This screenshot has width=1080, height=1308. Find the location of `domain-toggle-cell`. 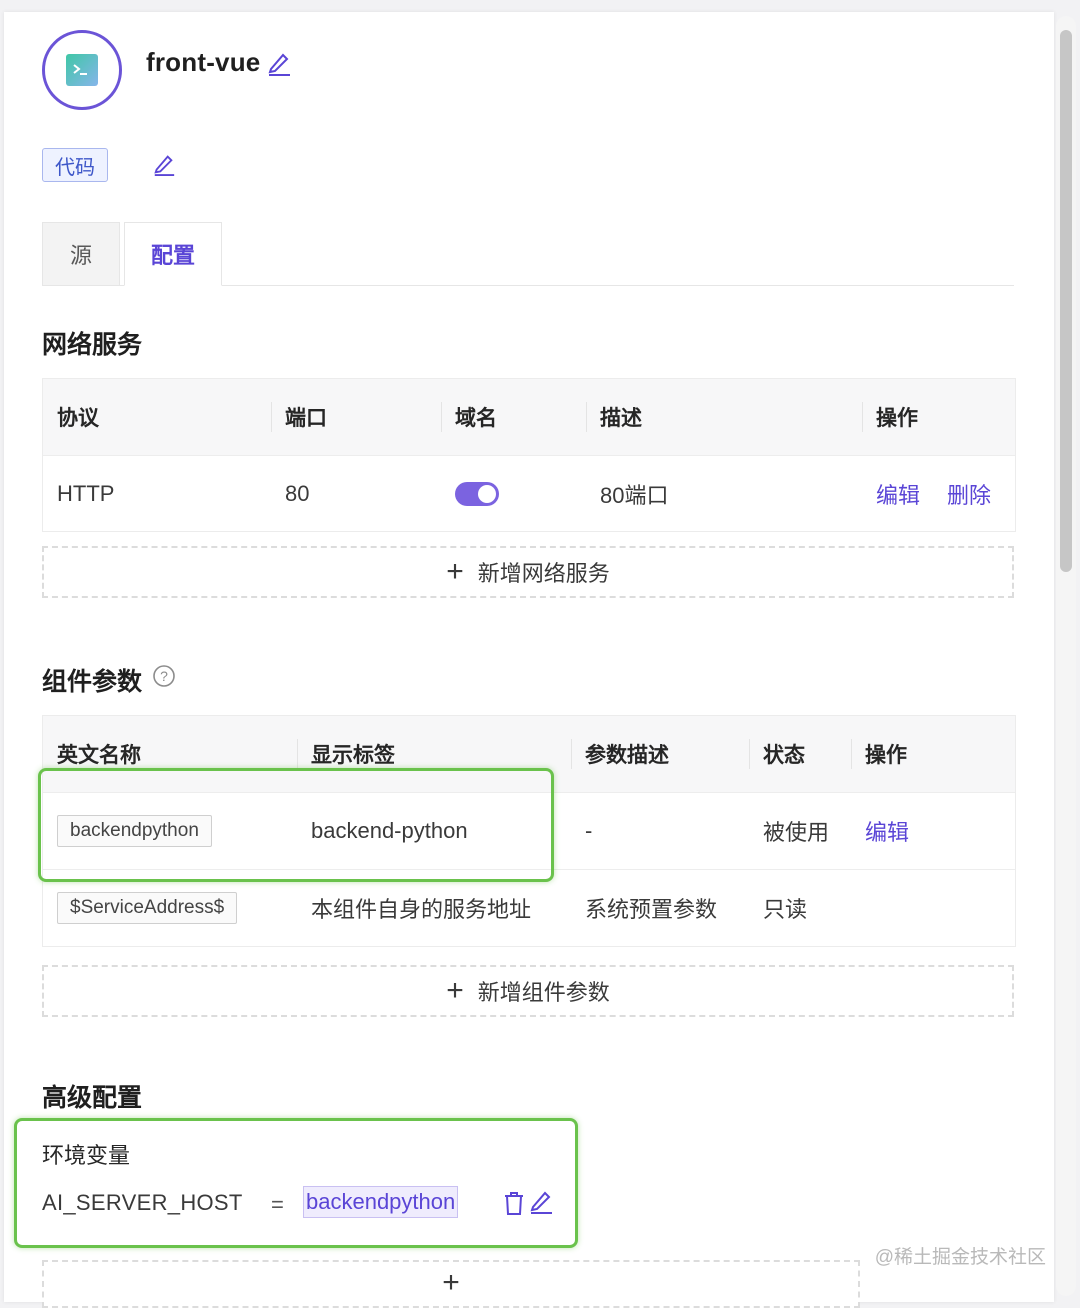

domain-toggle-cell is located at coordinates (477, 493).